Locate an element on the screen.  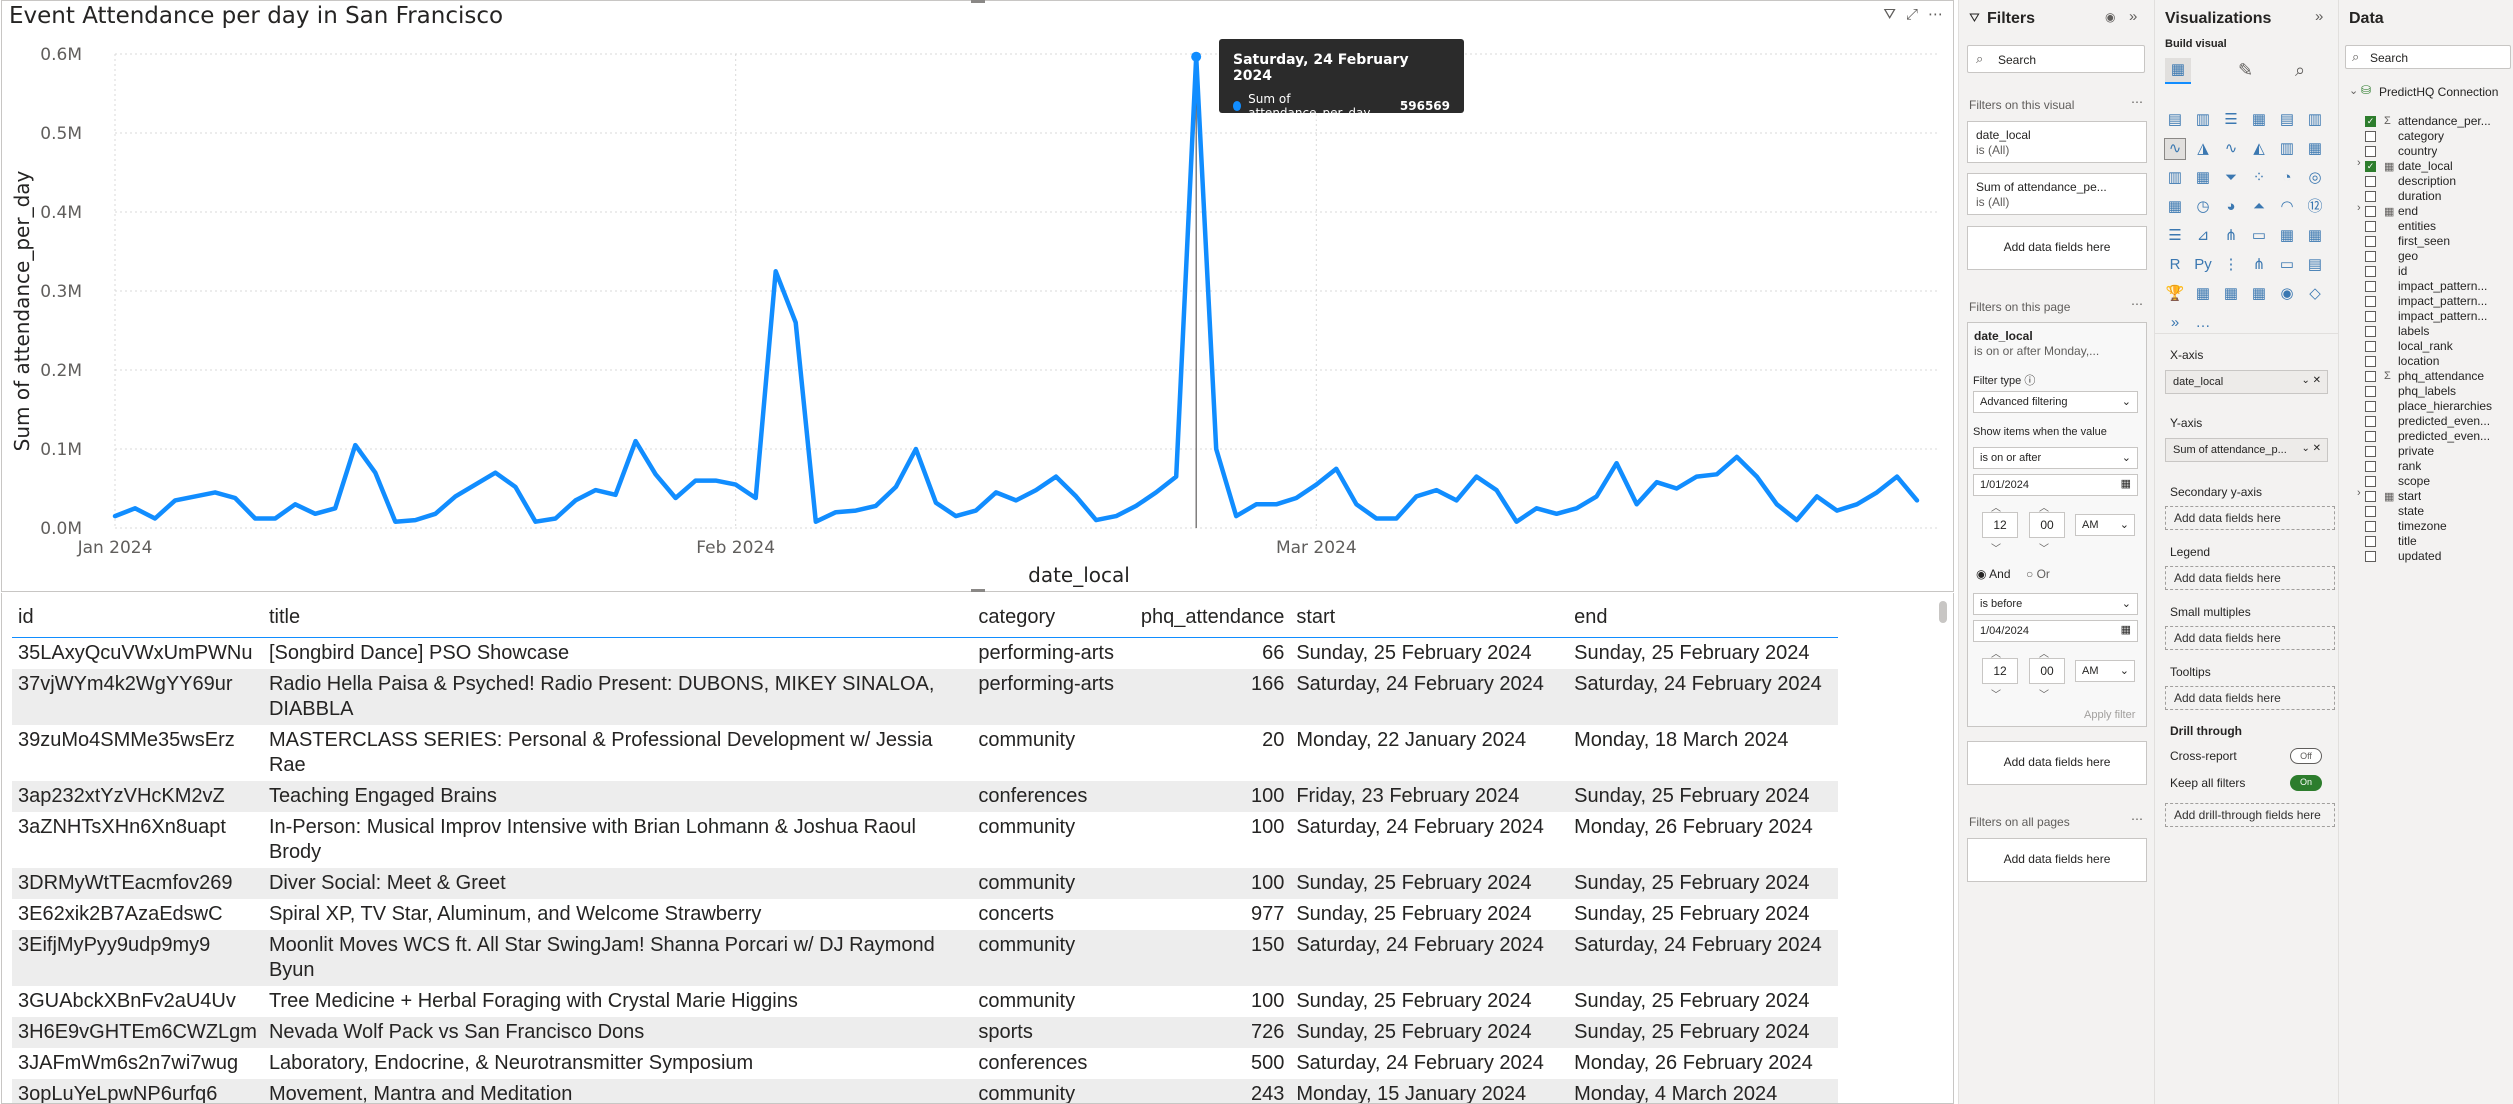
visual-type-icon: ◔ is located at coordinates (2287, 178).